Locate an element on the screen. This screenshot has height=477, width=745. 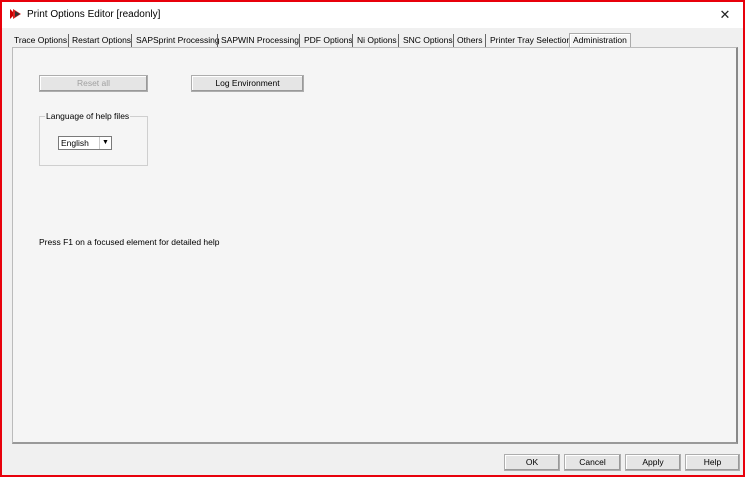
tab-administration: Administration is located at coordinates (600, 40).